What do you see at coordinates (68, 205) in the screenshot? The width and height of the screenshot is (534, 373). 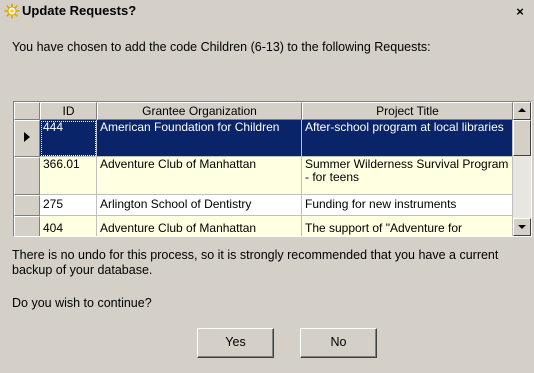 I see `cell-id: 275` at bounding box center [68, 205].